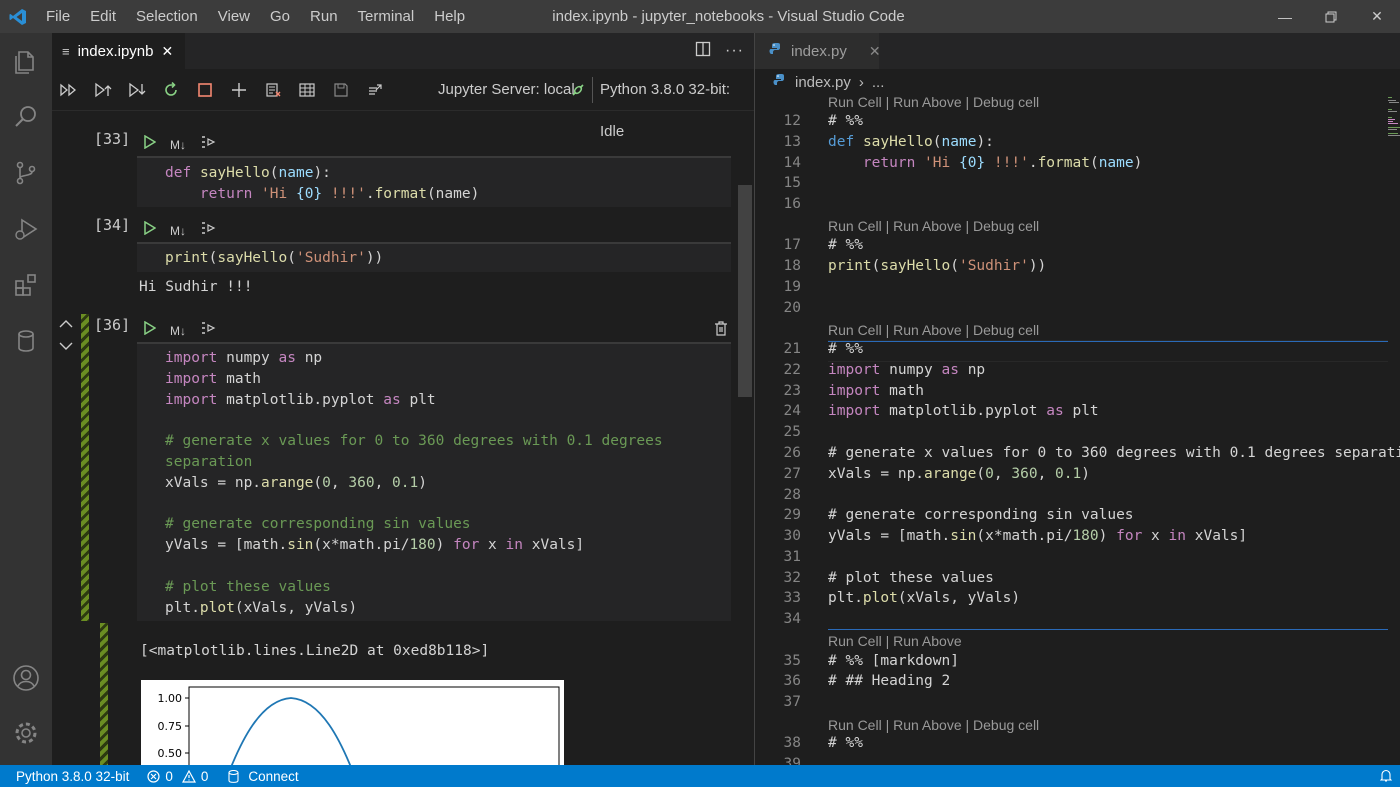 This screenshot has height=787, width=1400. I want to click on status-bar: Python 3.8.0 32-bit 0 0 Connect, so click(700, 776).